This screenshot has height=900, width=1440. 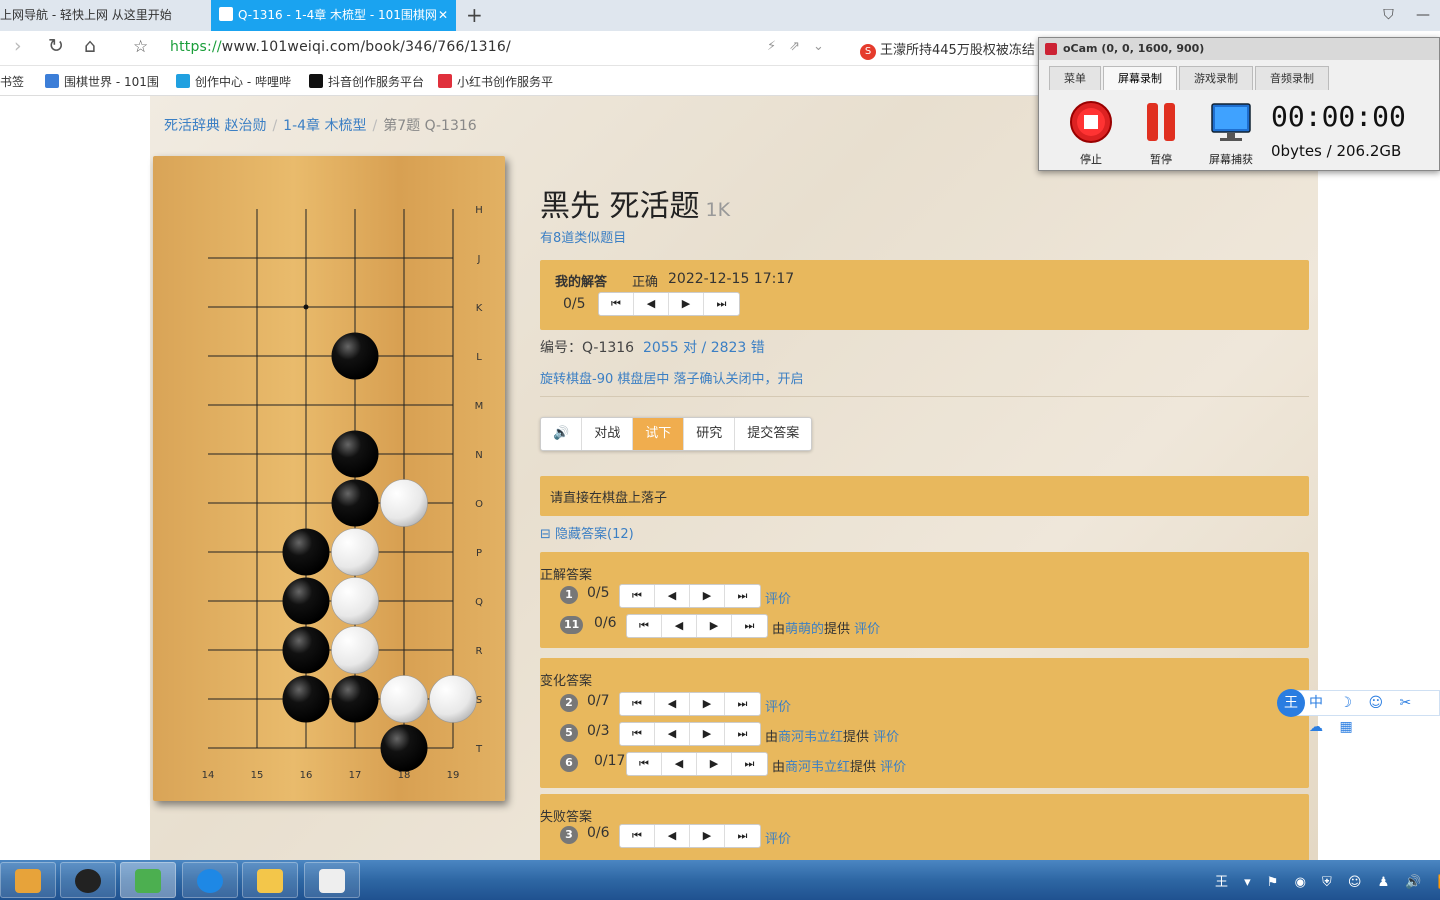 I want to click on reload-icon: ↻, so click(x=56, y=46).